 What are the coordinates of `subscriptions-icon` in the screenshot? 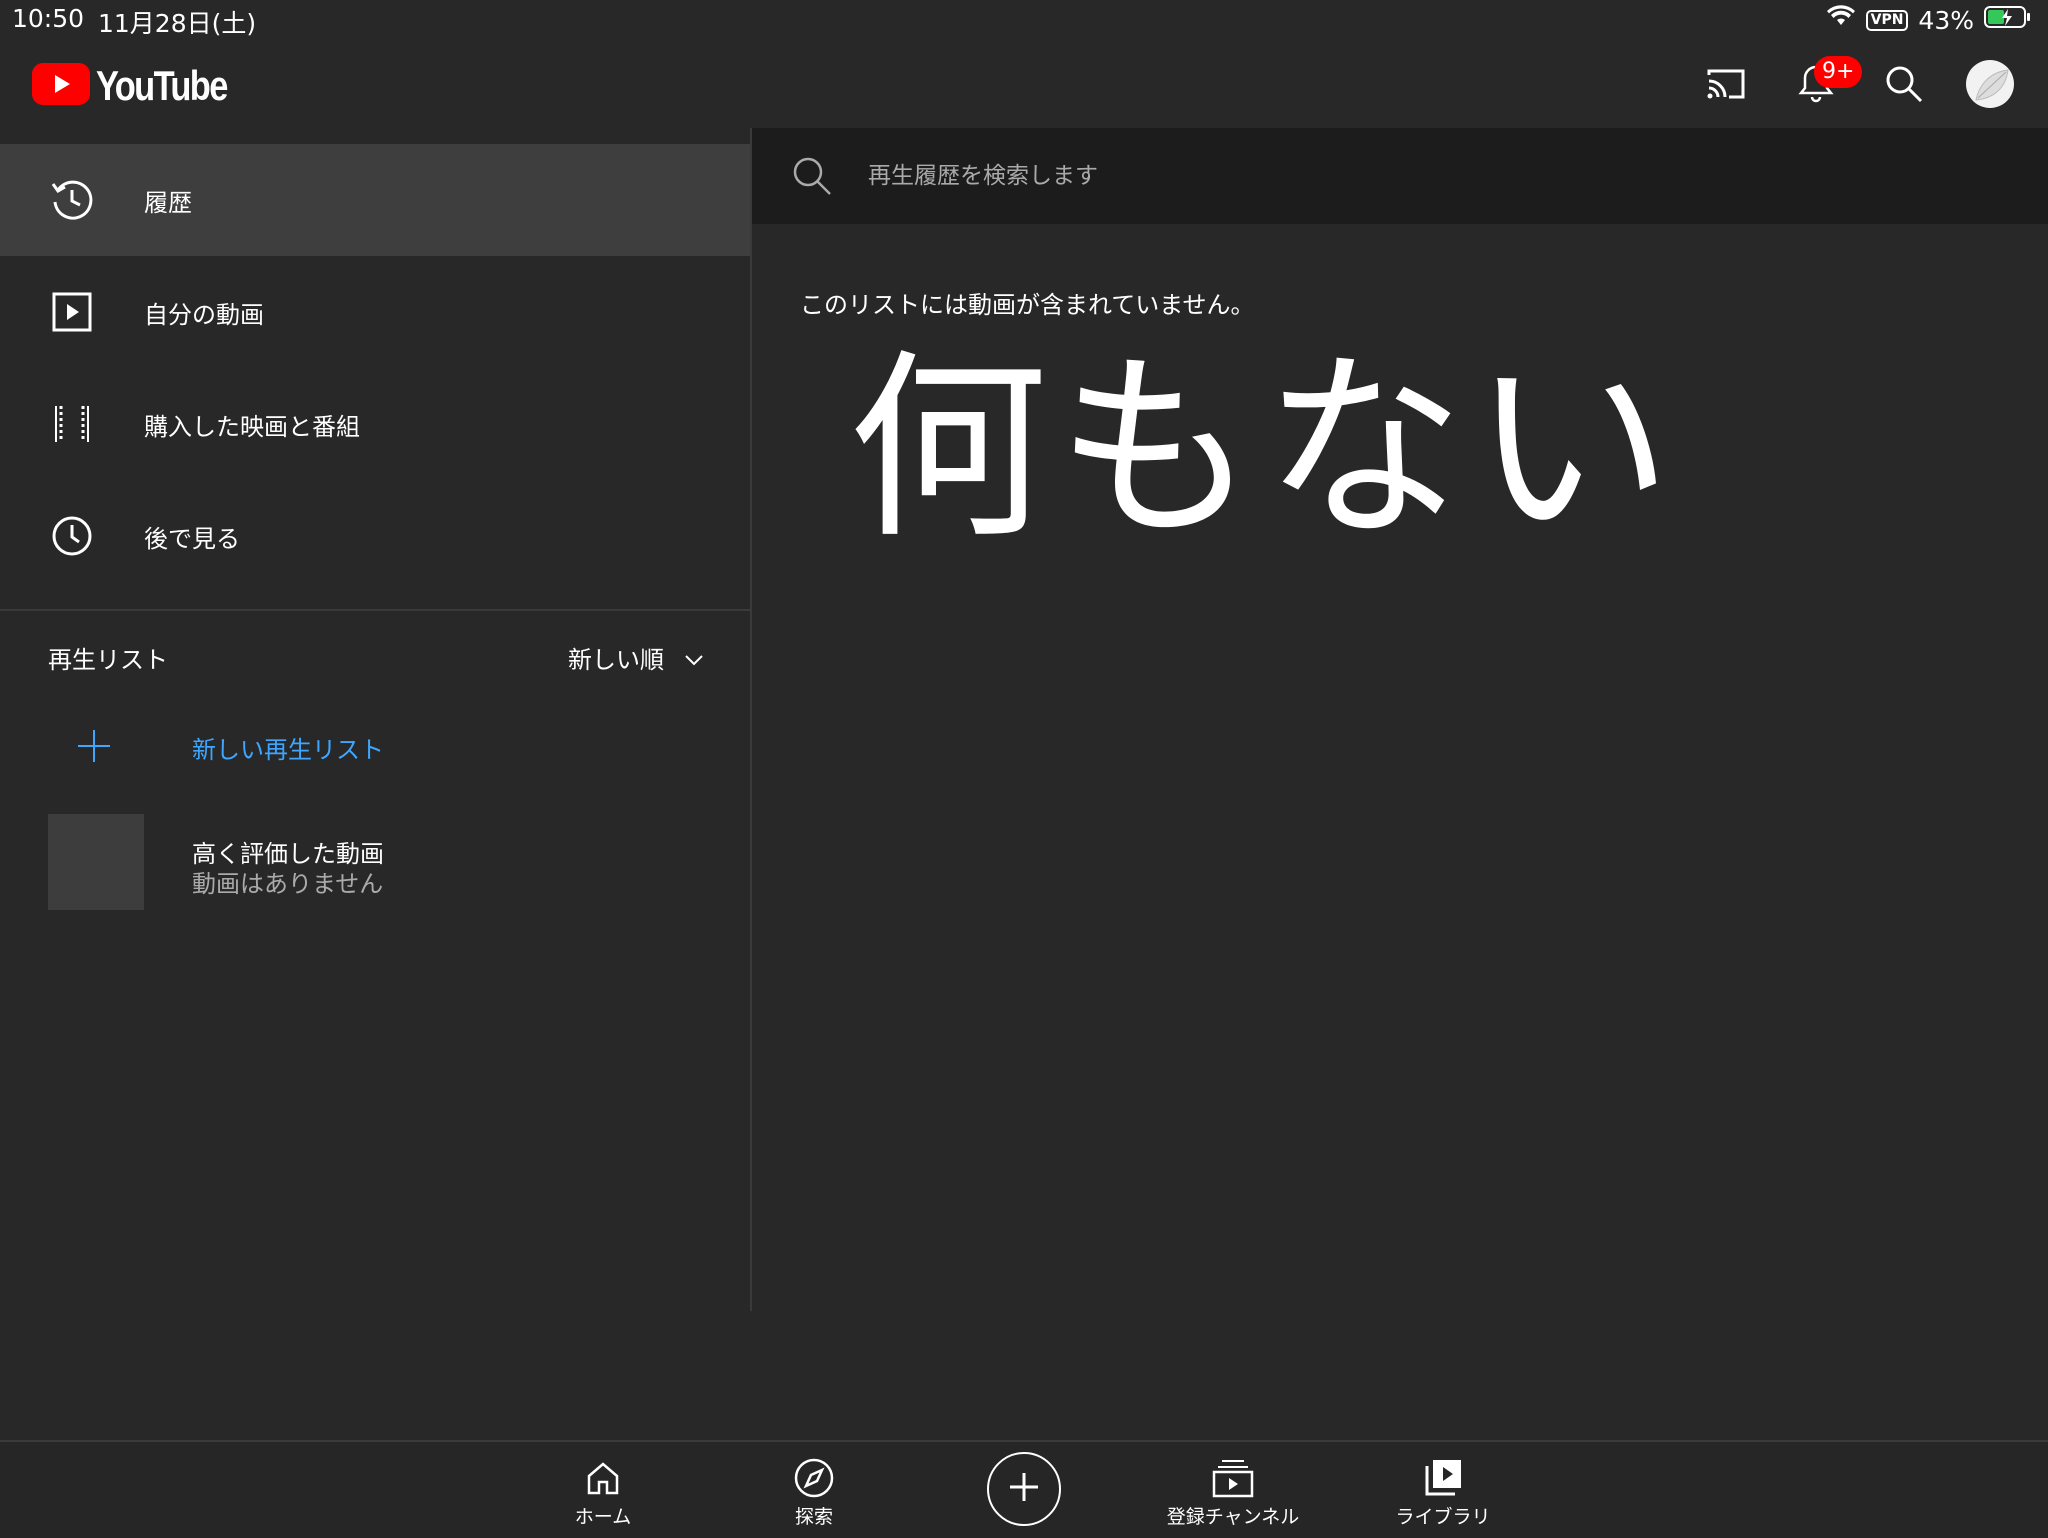 It's located at (1233, 1478).